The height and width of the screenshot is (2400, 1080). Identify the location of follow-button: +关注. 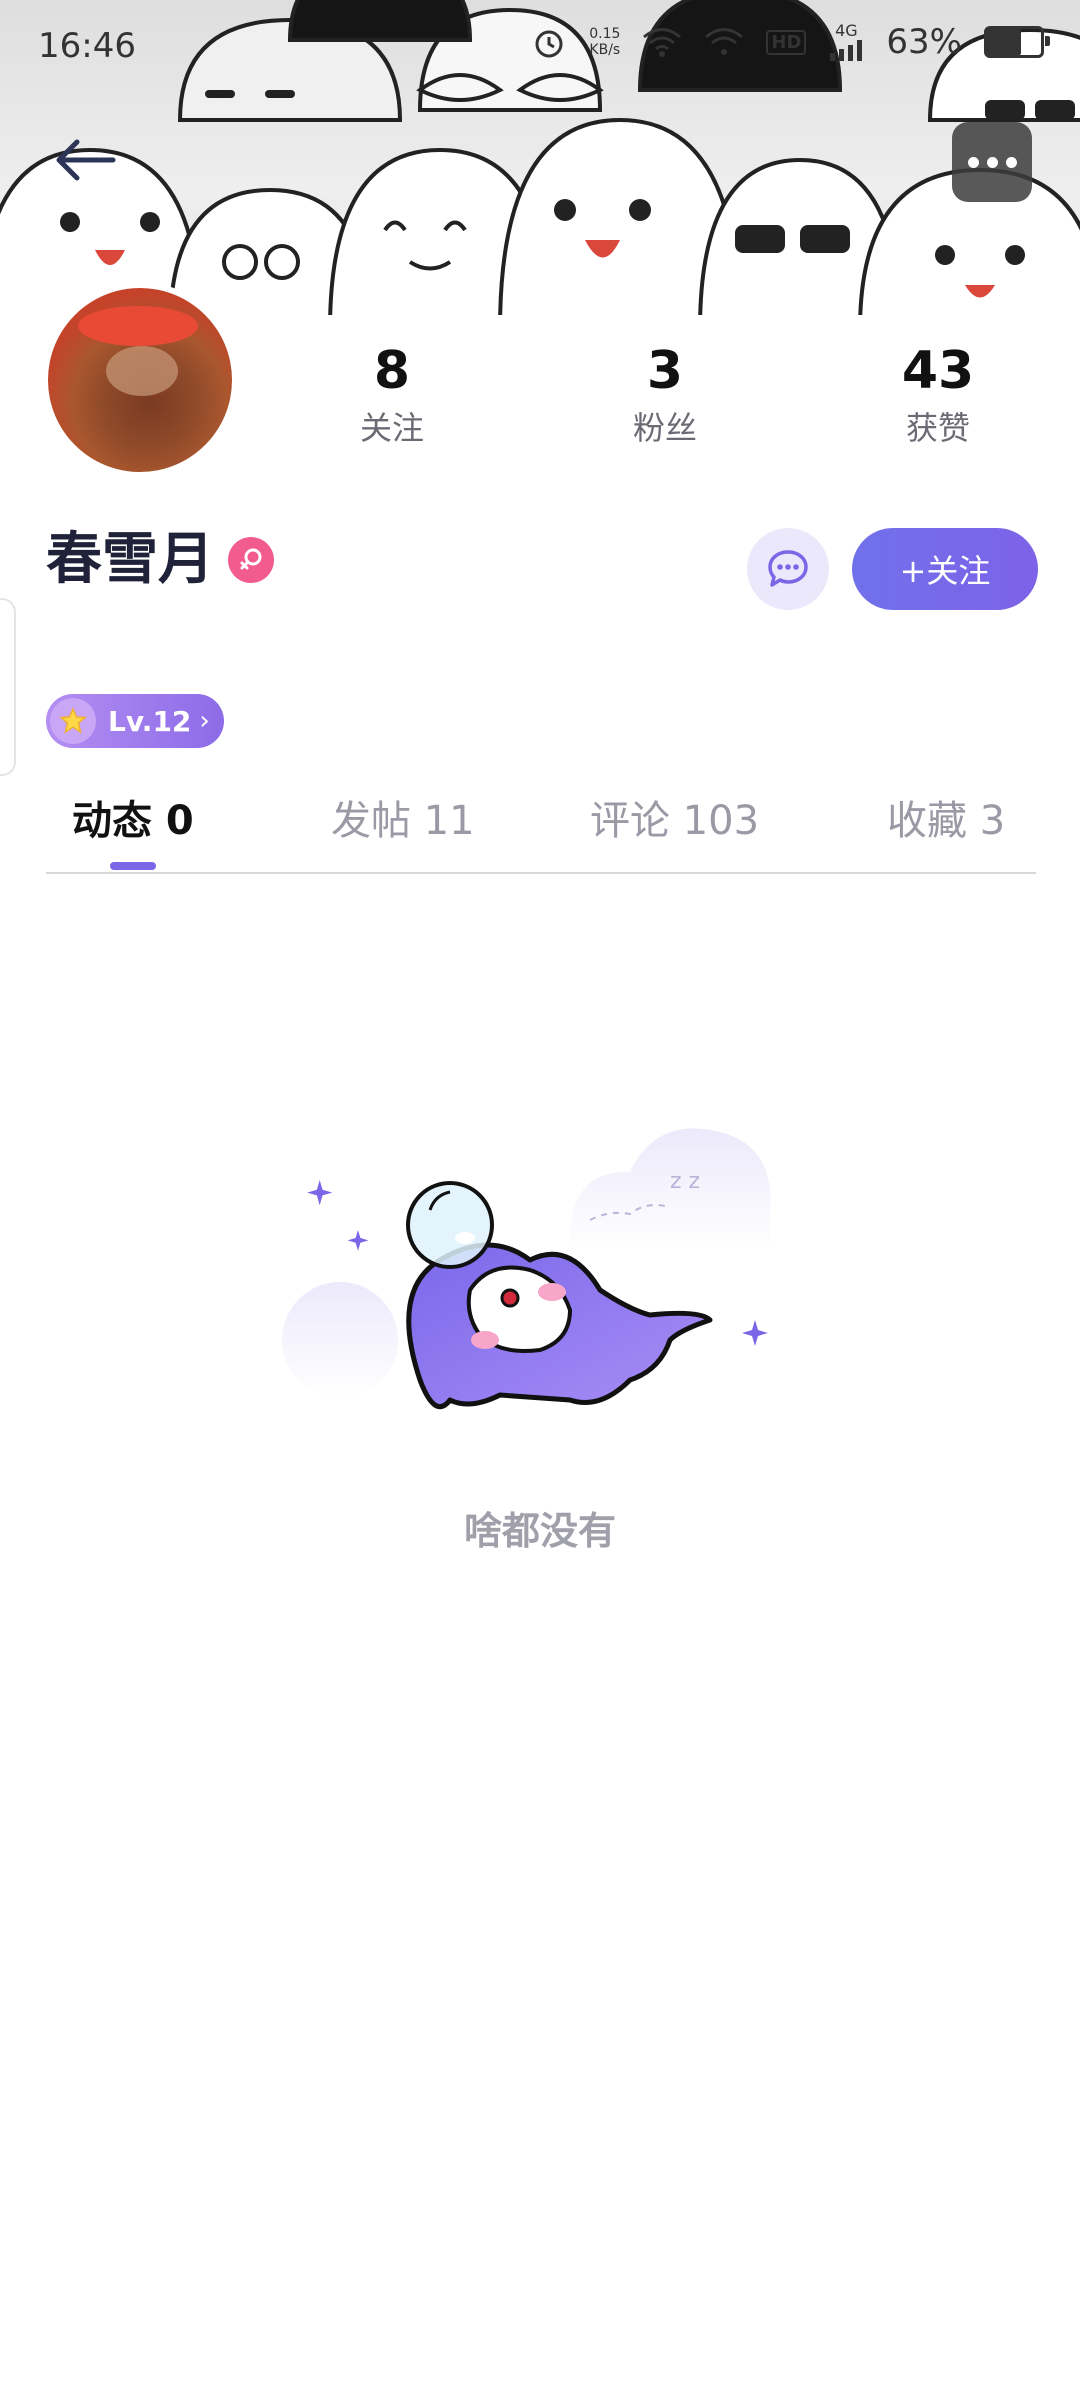
(945, 569).